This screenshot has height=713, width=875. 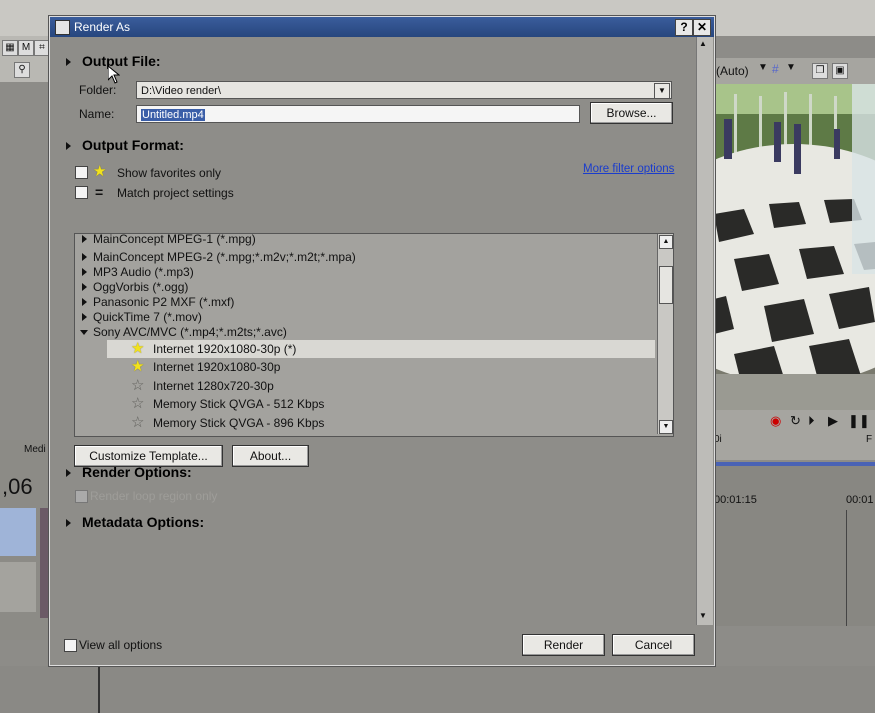 What do you see at coordinates (665, 334) in the screenshot?
I see `format-list-scrollbar: ▲ ▼` at bounding box center [665, 334].